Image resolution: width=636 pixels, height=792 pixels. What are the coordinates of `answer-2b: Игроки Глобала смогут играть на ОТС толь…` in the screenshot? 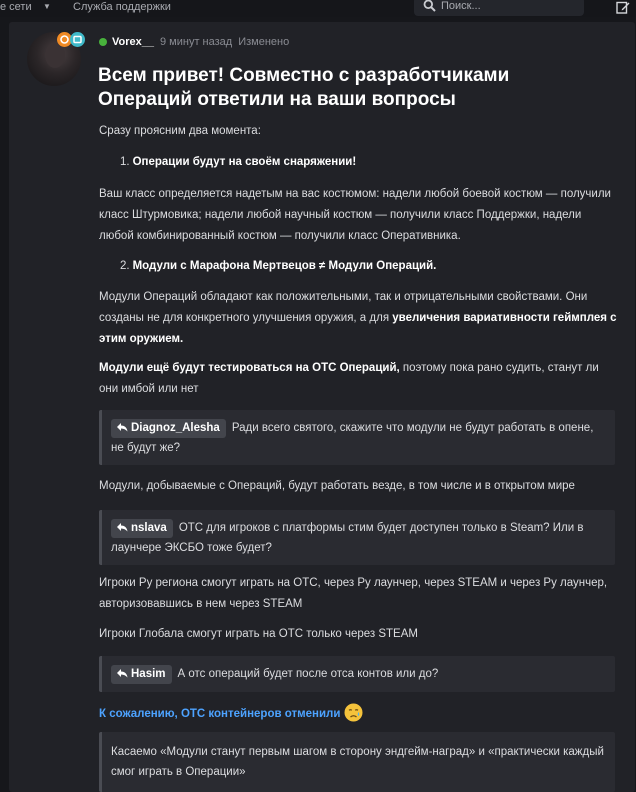 It's located at (258, 634).